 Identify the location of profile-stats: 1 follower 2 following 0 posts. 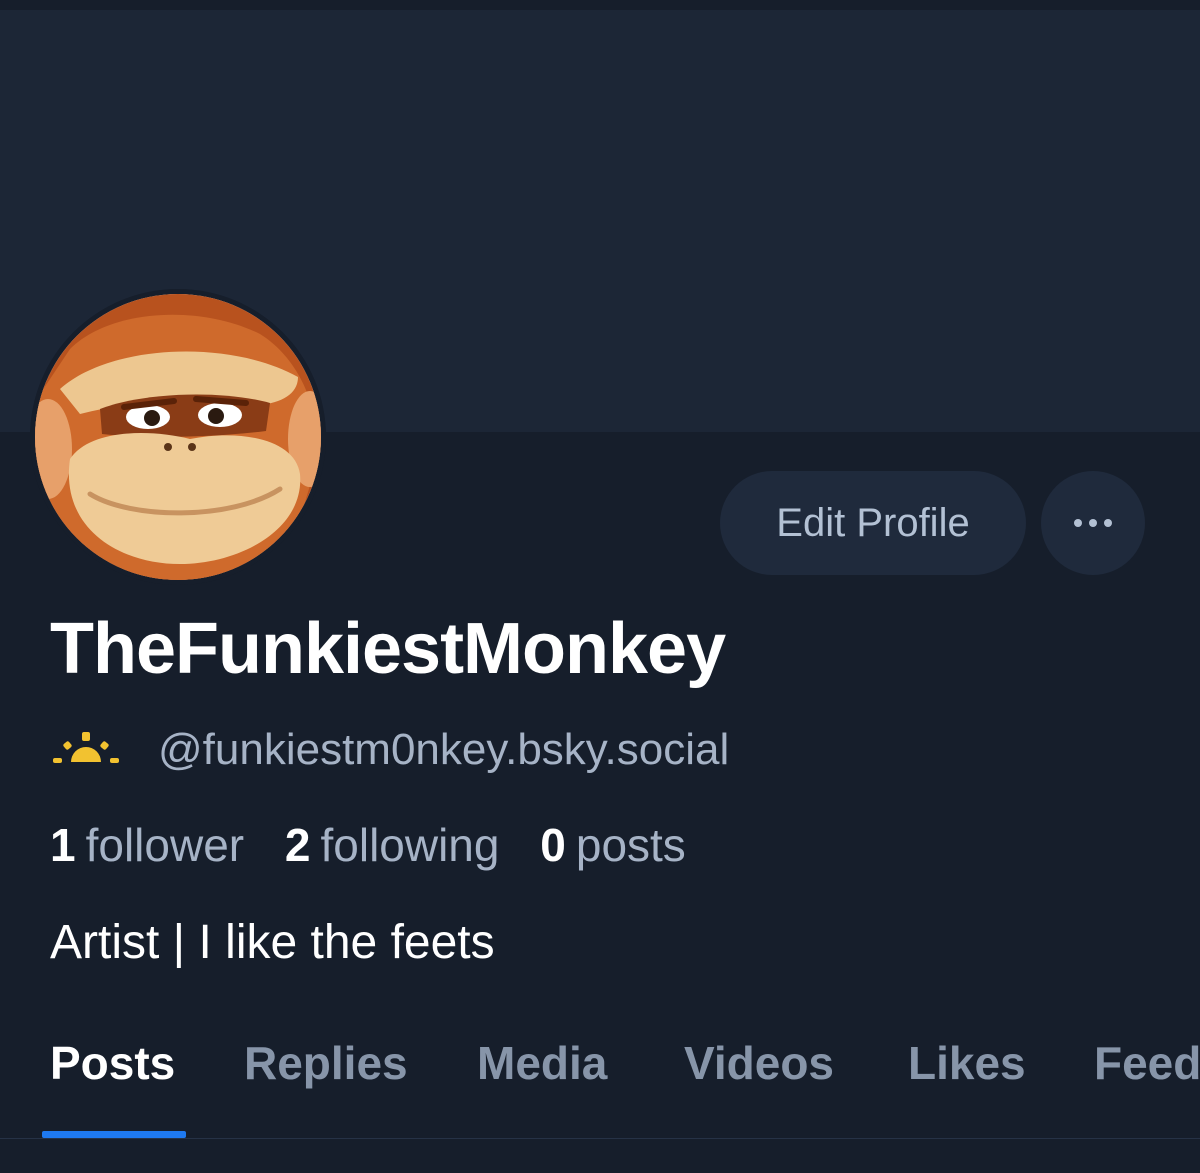
(382, 845).